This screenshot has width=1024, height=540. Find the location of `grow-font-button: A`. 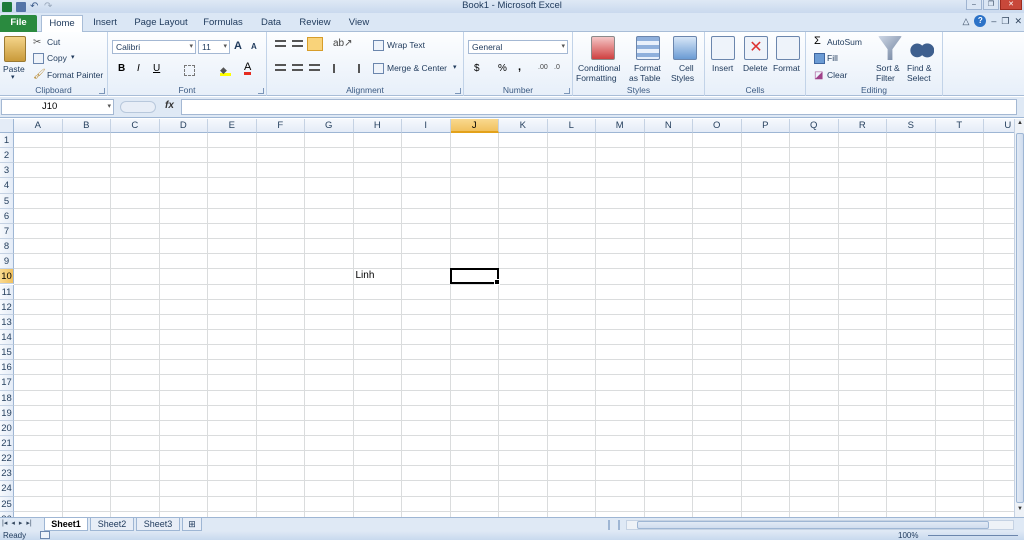

grow-font-button: A is located at coordinates (238, 46).